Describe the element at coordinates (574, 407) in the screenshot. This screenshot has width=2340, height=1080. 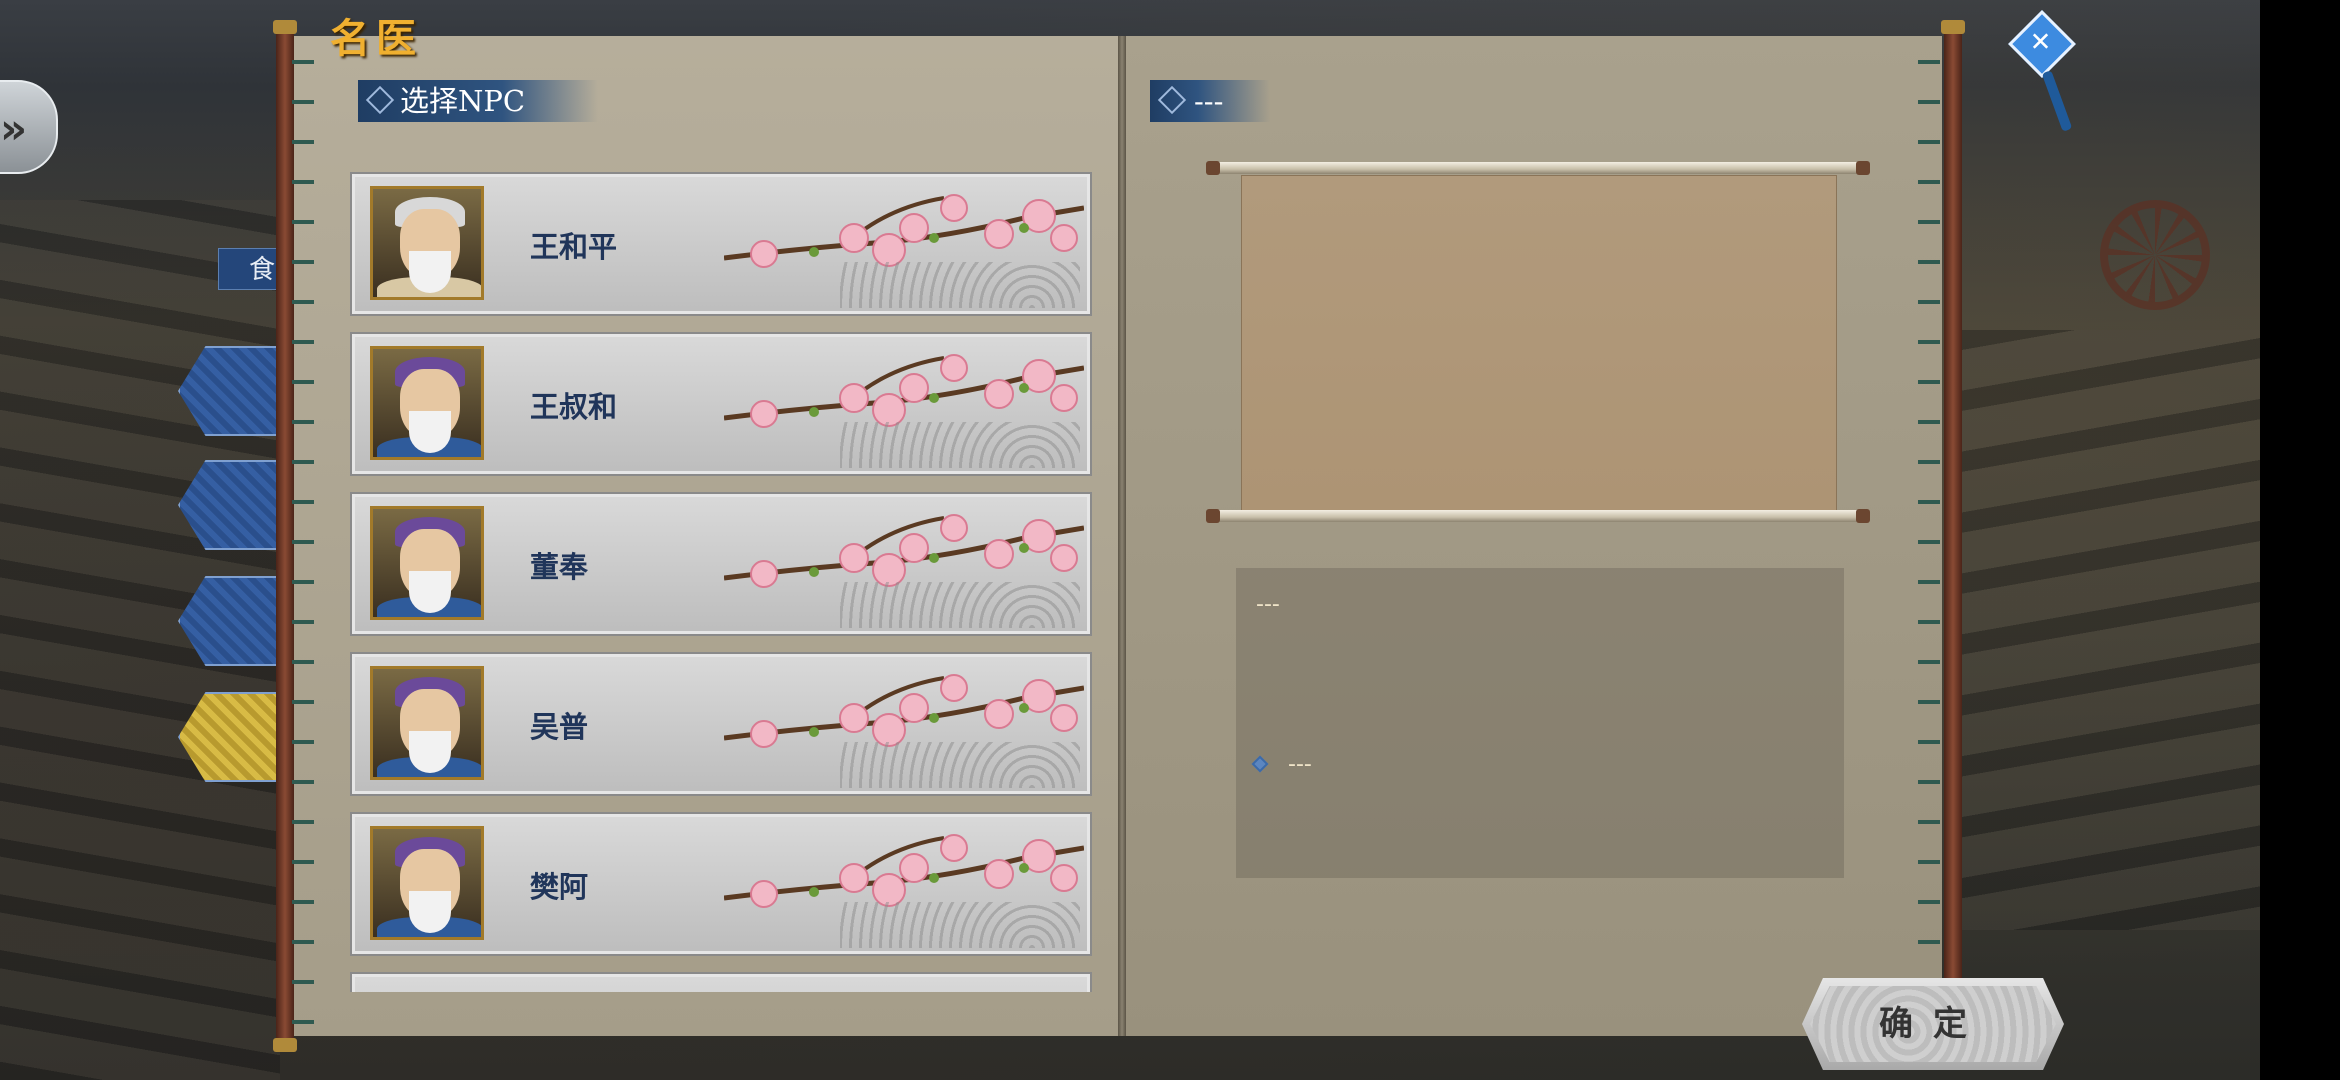
I see `npc-name: 王叔和` at that location.